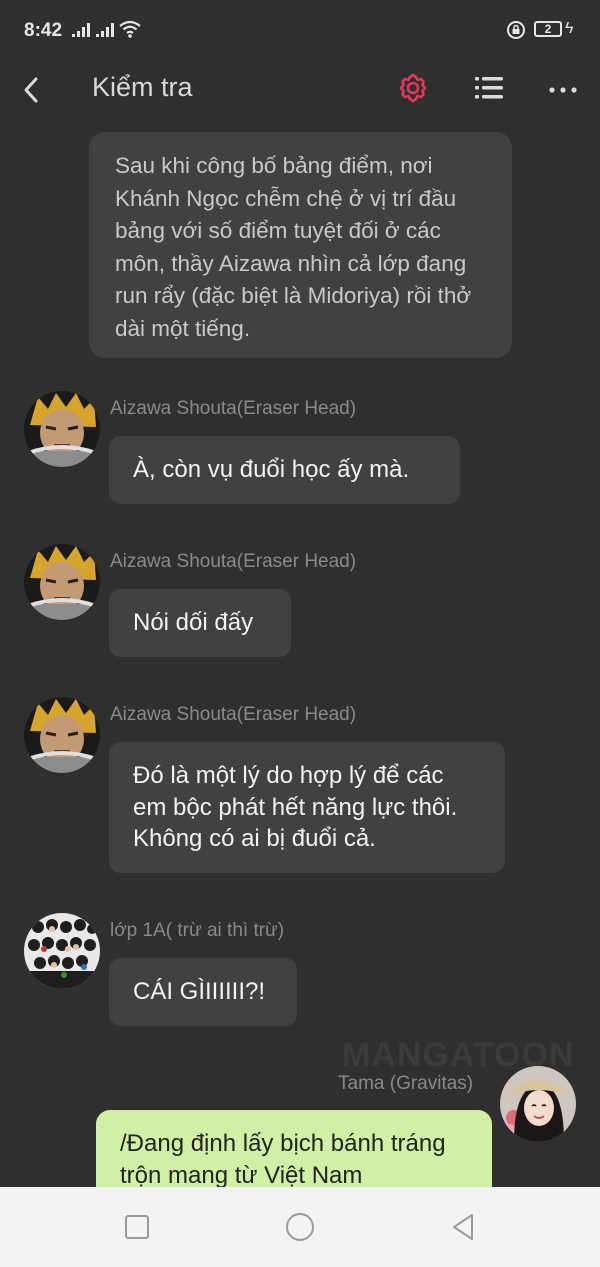 The image size is (600, 1267). Describe the element at coordinates (34, 90) in the screenshot. I see `back-arrow-icon` at that location.